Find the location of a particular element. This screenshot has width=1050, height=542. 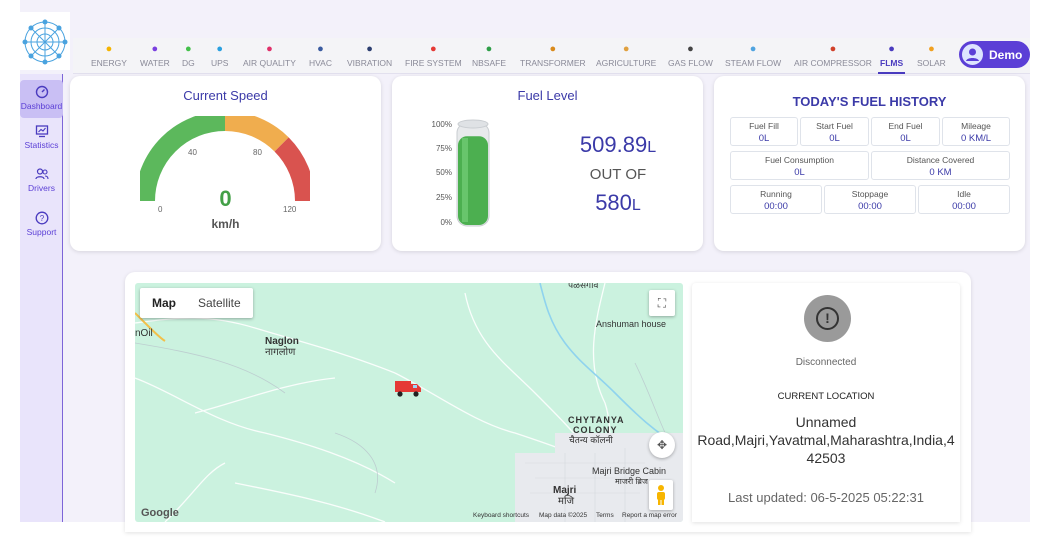

nav-item-hvac: ● HVAC is located at coordinates (320, 55).